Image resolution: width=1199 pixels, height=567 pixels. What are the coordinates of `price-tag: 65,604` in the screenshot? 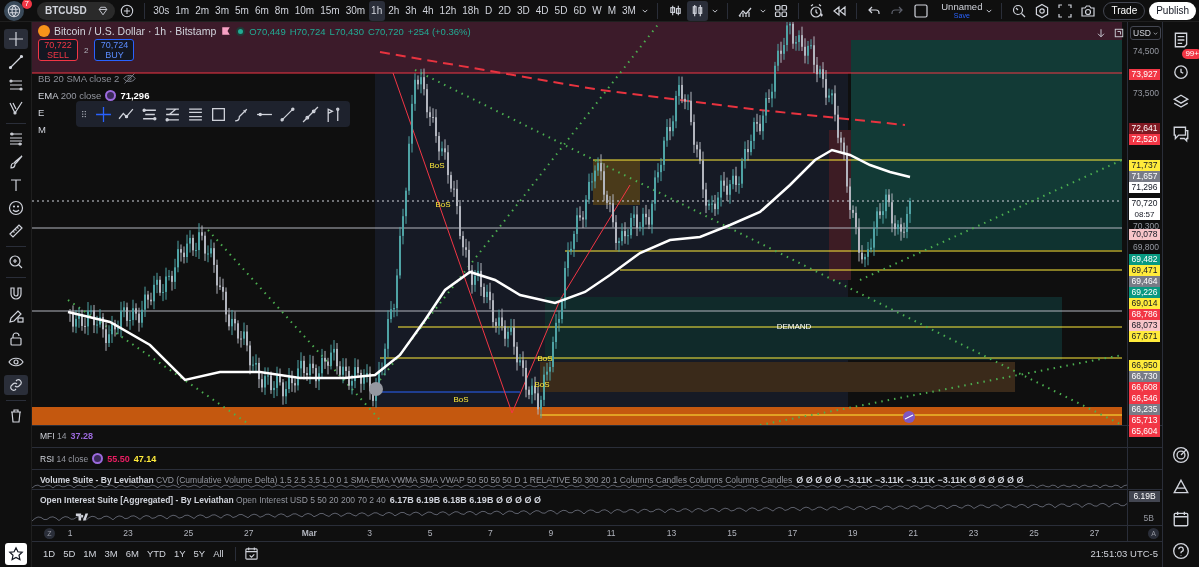 It's located at (1144, 431).